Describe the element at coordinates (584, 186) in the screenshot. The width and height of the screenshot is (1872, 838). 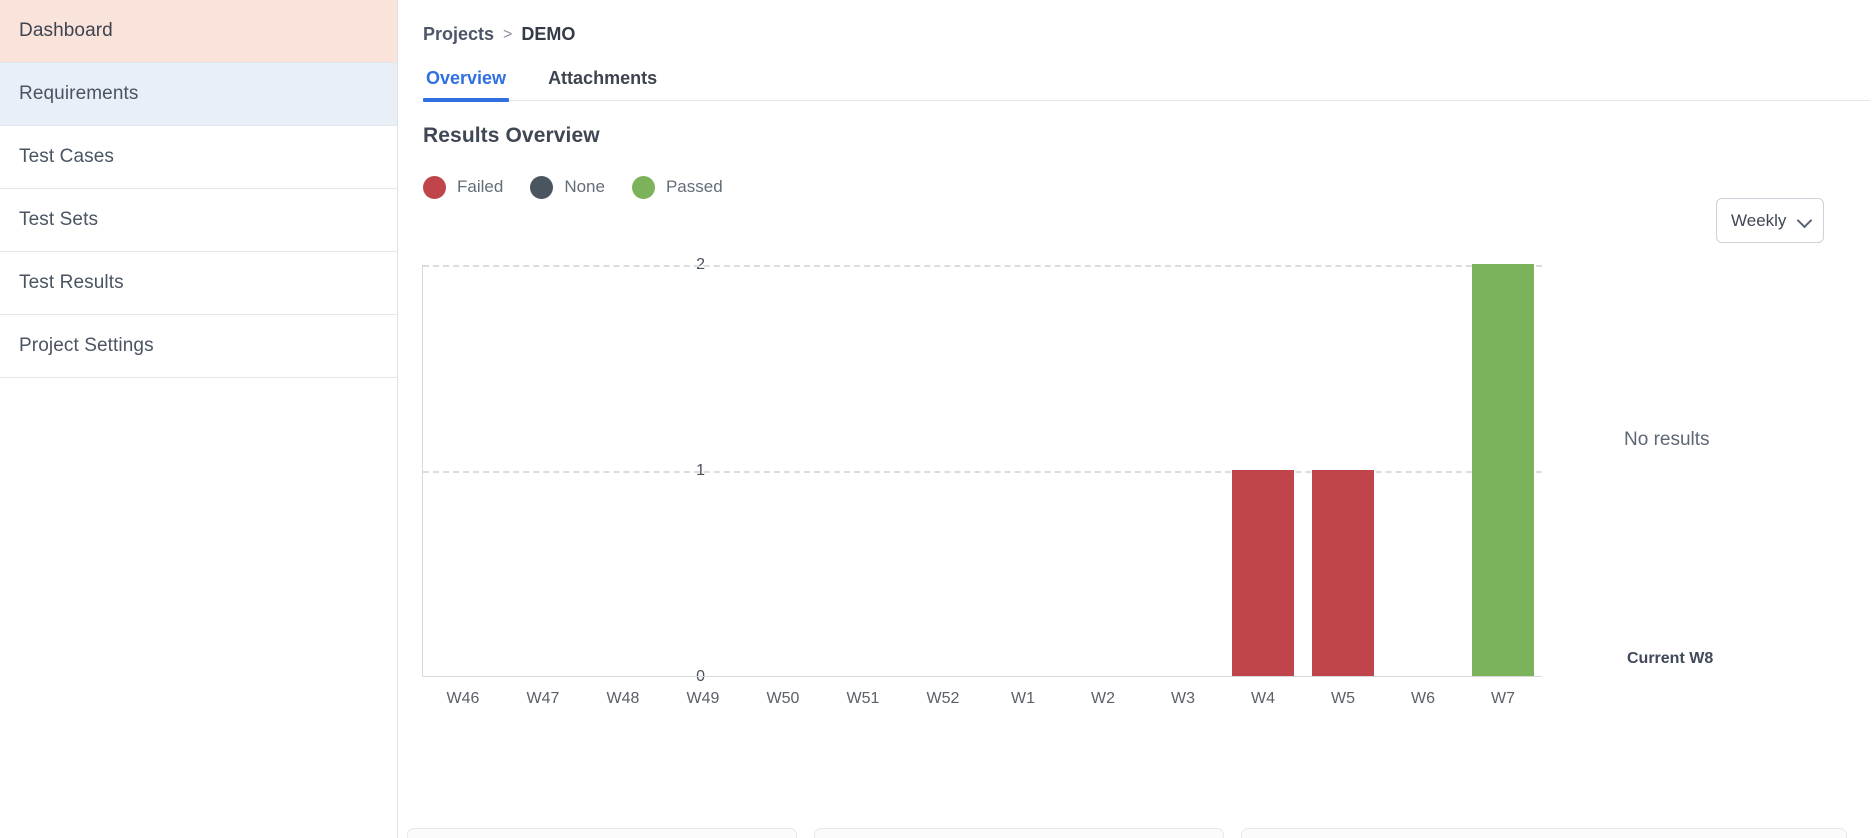
I see `legend-label: None` at that location.